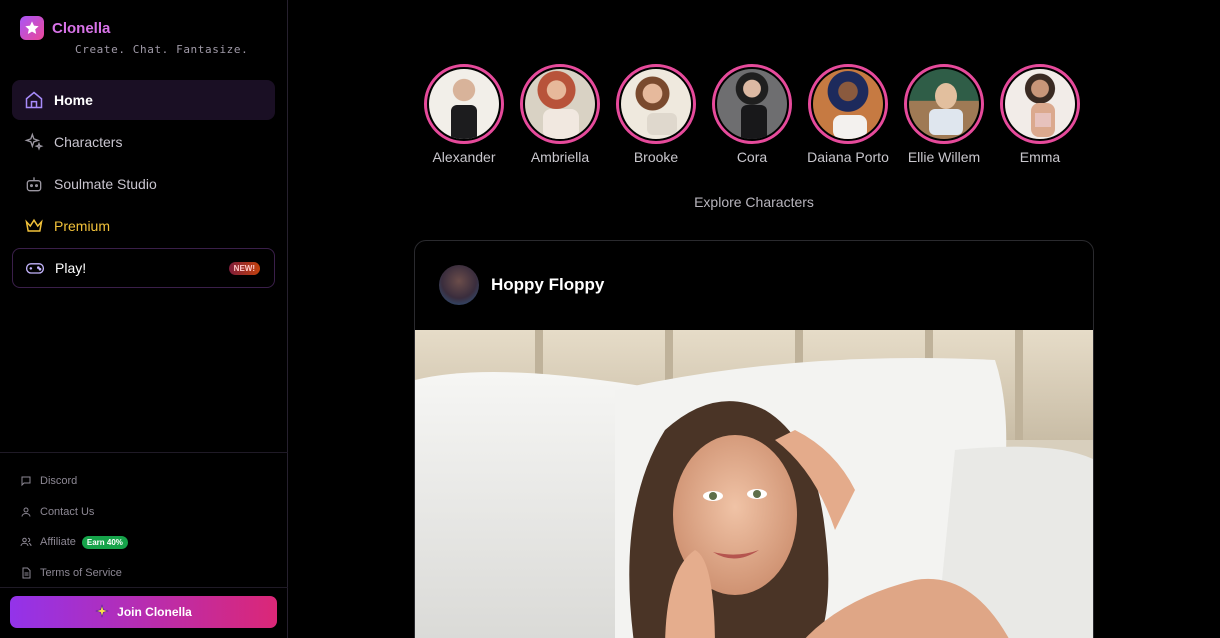 The height and width of the screenshot is (638, 1220). I want to click on footer-link-label: Contact Us, so click(67, 511).